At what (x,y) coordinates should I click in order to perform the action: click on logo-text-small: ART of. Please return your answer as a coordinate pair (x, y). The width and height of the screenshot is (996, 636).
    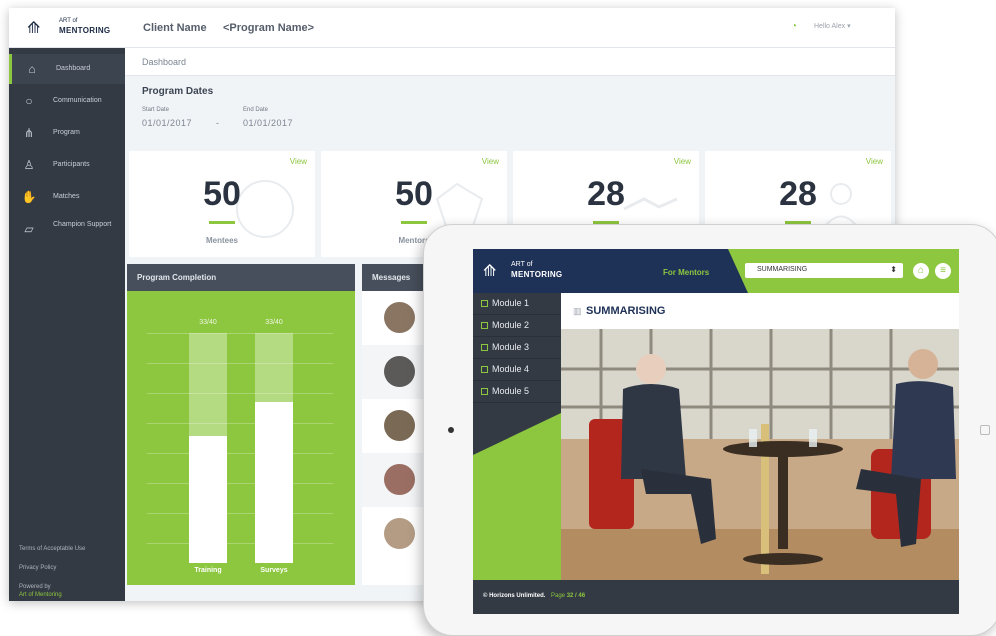
    Looking at the image, I should click on (522, 264).